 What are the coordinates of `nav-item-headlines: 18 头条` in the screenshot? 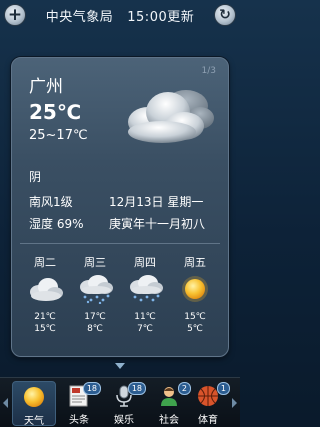 It's located at (79, 403).